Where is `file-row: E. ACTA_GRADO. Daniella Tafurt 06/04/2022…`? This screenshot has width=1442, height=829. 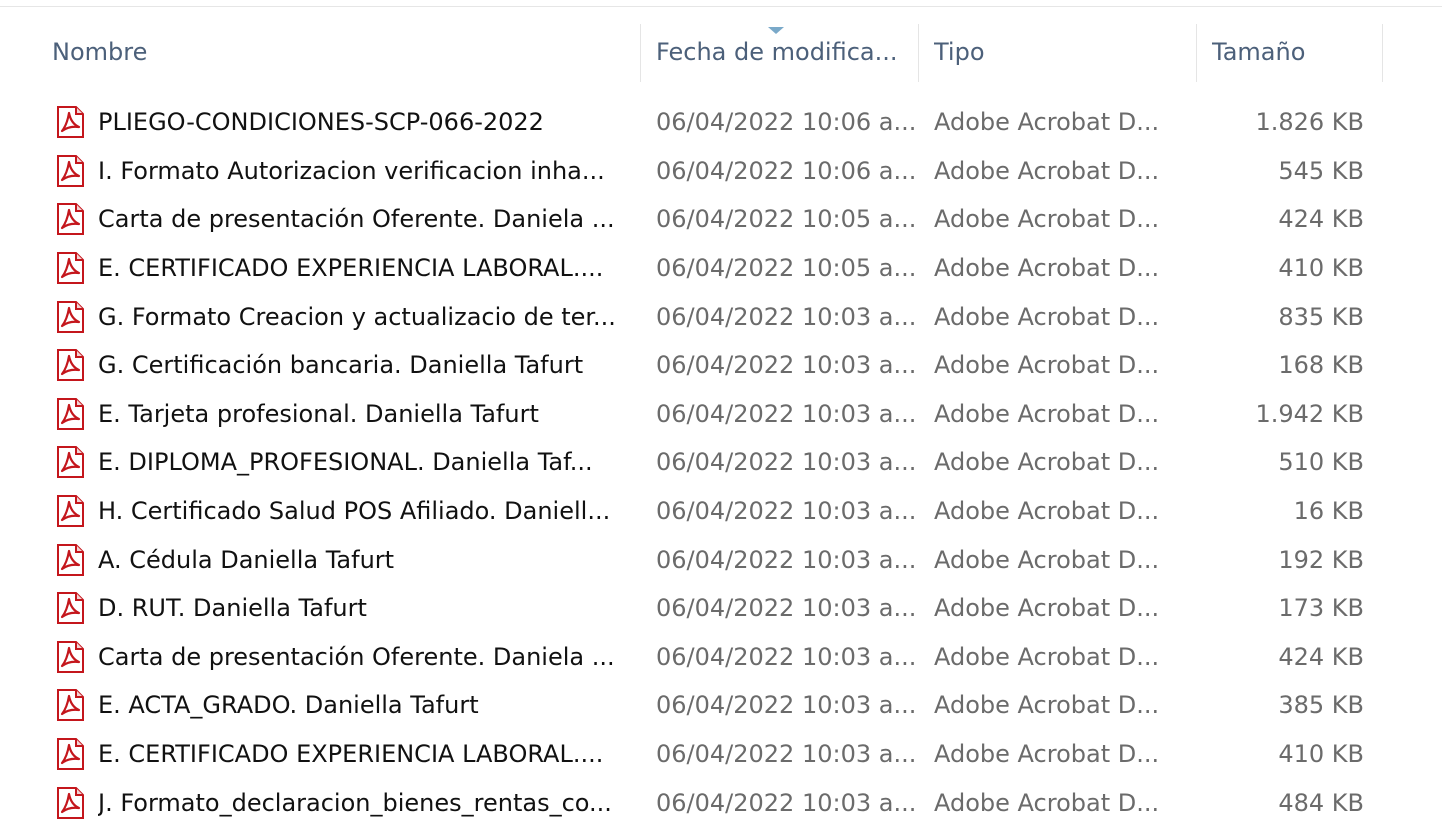
file-row: E. ACTA_GRADO. Daniella Tafurt 06/04/2022… is located at coordinates (721, 705).